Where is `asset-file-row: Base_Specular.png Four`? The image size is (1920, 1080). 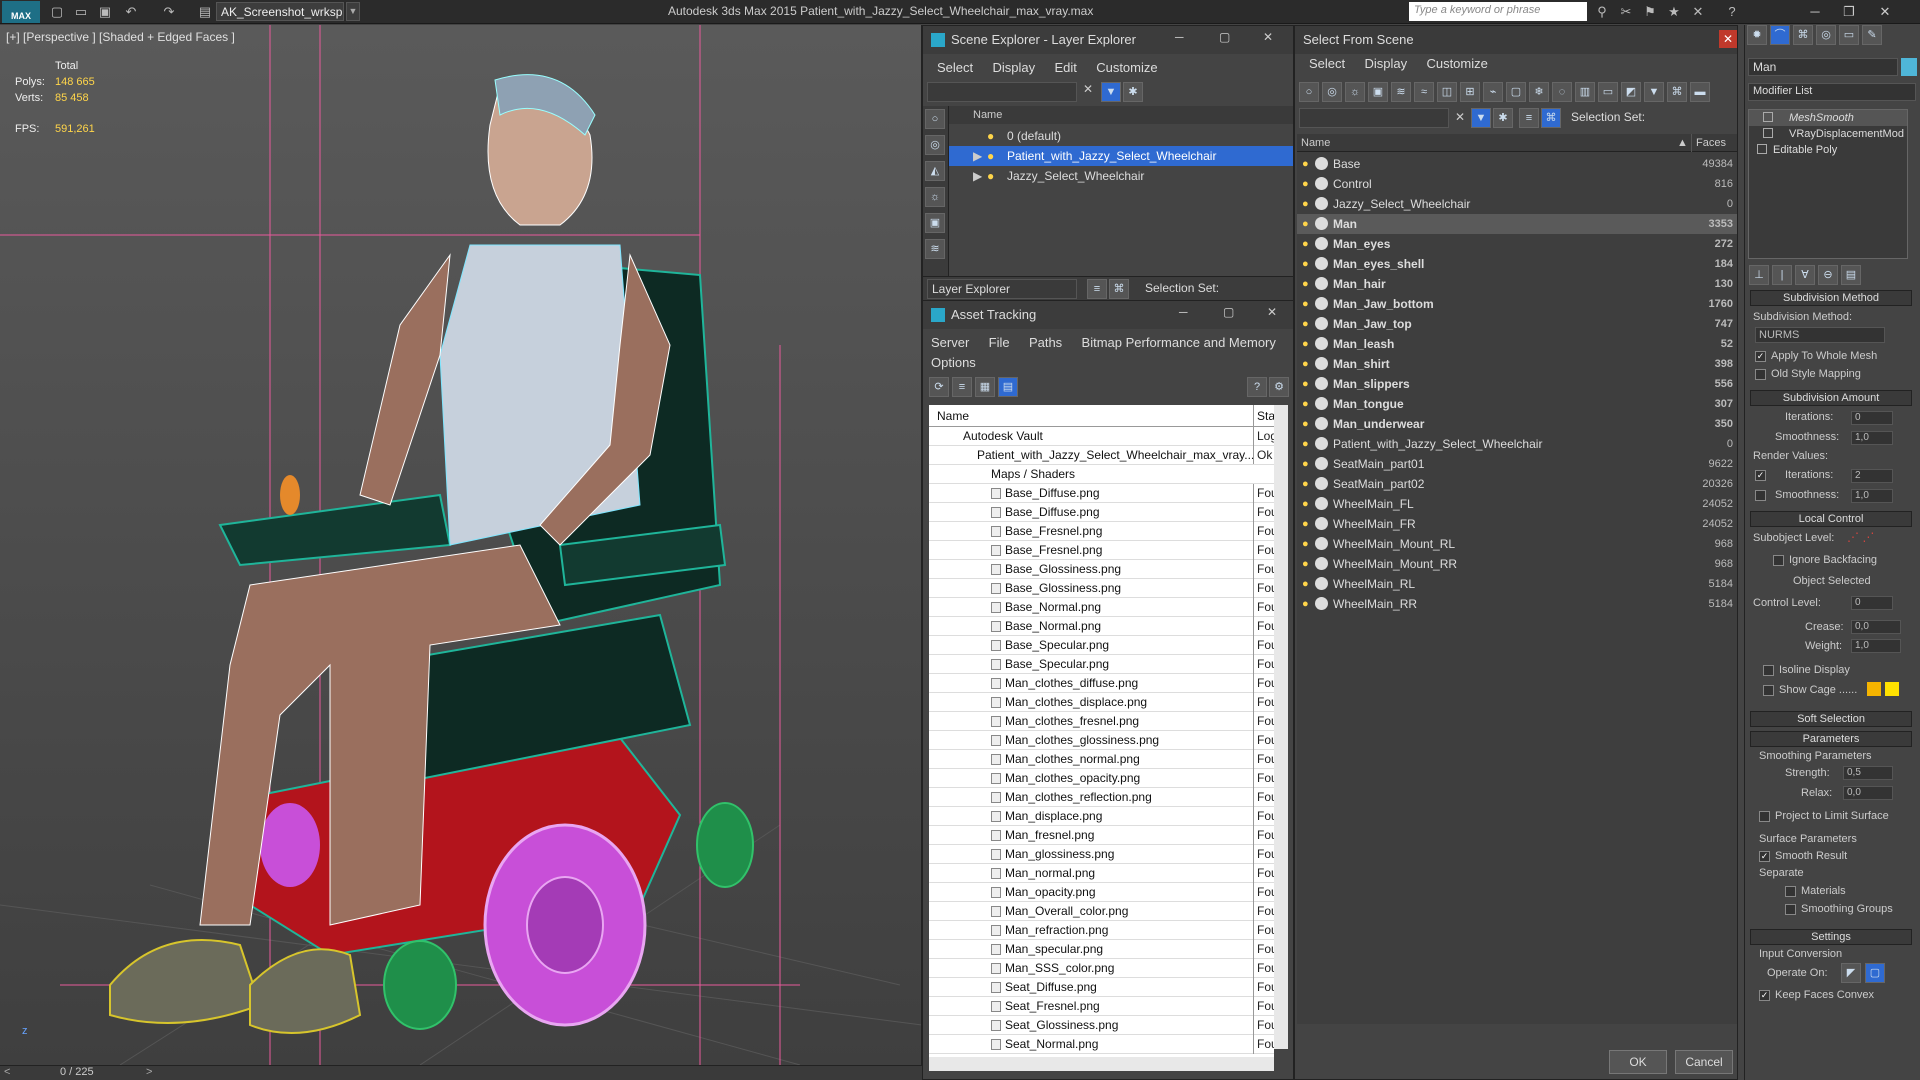
asset-file-row: Base_Specular.png Four is located at coordinates (1101, 664).